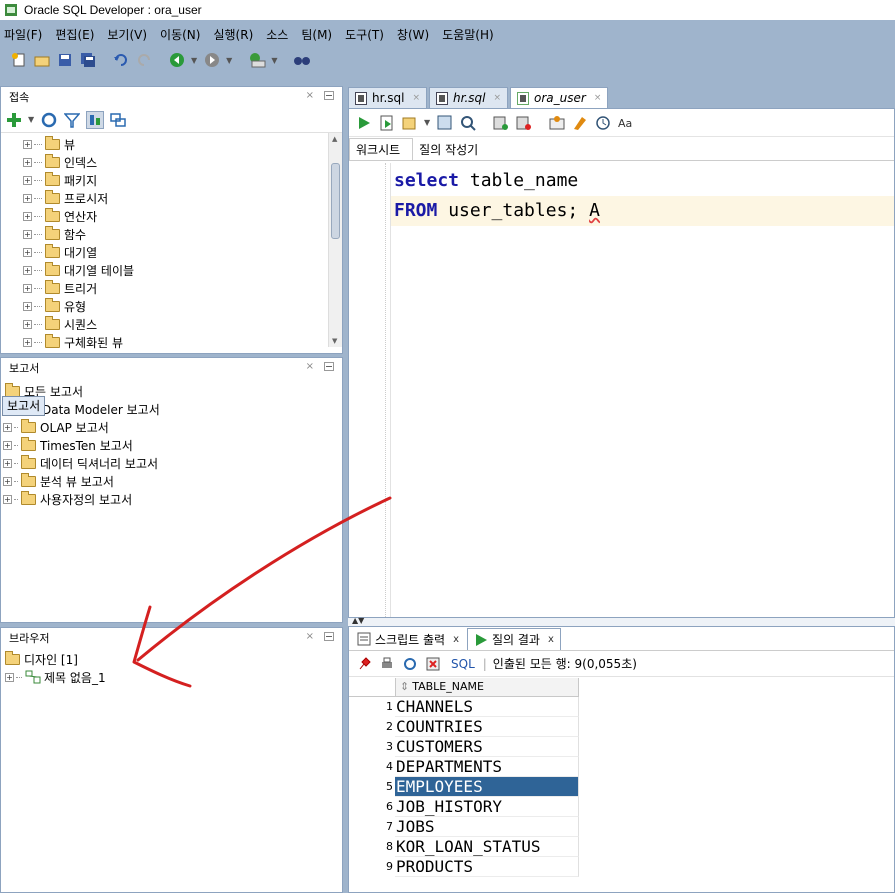 Image resolution: width=895 pixels, height=893 pixels. What do you see at coordinates (468, 123) in the screenshot?
I see `tuning-advisor-icon` at bounding box center [468, 123].